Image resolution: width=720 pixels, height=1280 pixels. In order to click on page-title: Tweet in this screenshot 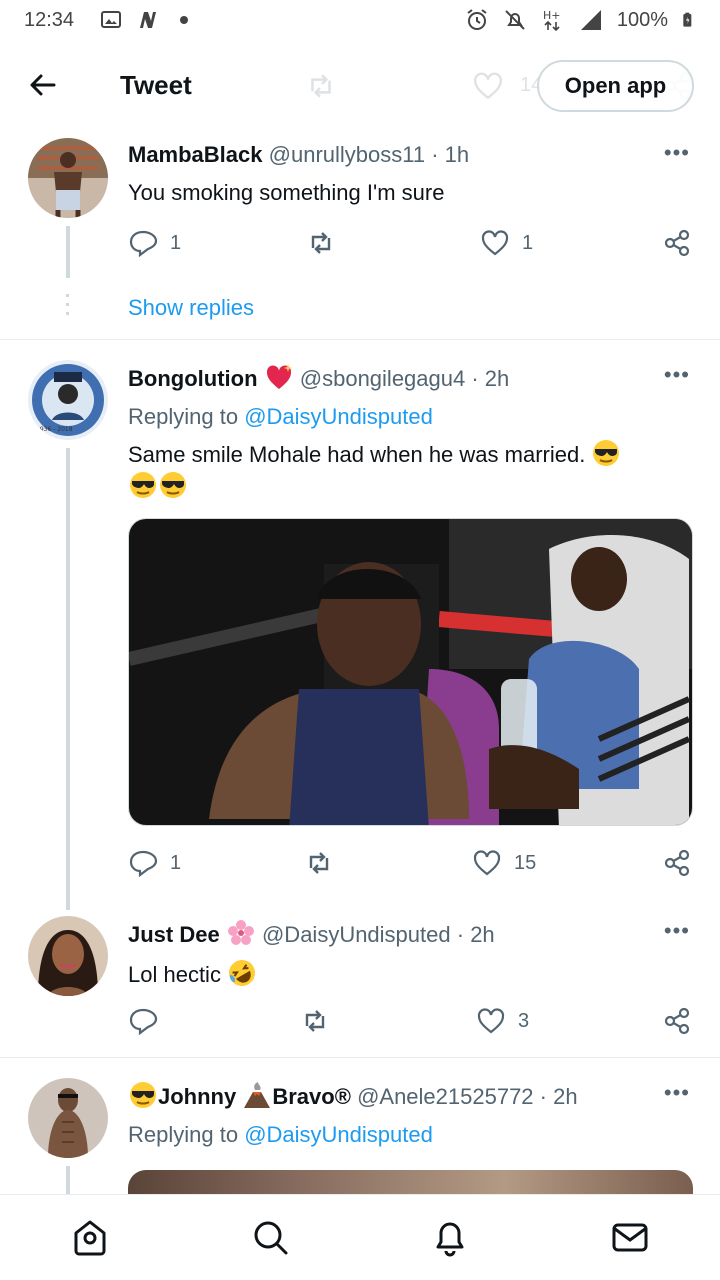, I will do `click(156, 85)`.